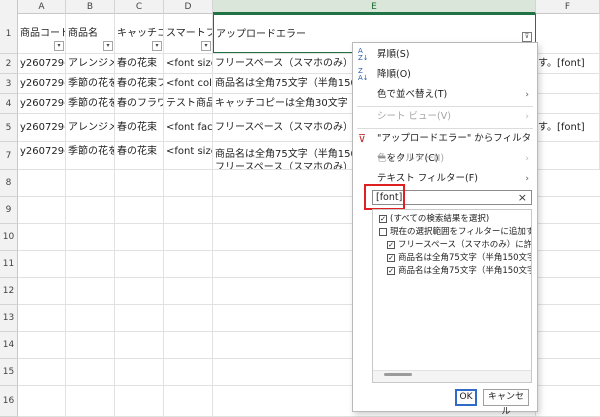  What do you see at coordinates (445, 146) in the screenshot?
I see `menu-clear-filter: ⊽ "アップロードエラー" からフィルターをクリア(C)` at bounding box center [445, 146].